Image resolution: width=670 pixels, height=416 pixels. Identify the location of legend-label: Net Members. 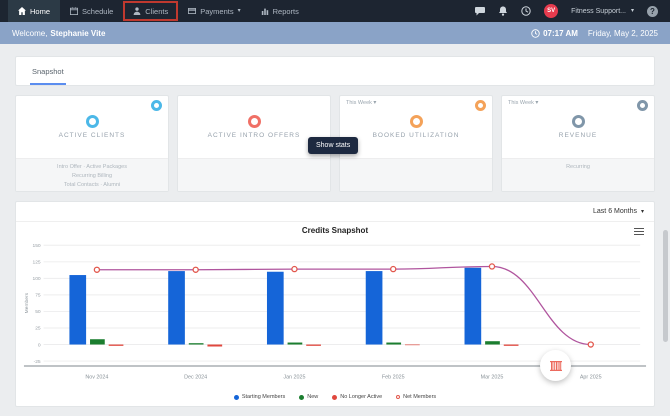
(420, 397).